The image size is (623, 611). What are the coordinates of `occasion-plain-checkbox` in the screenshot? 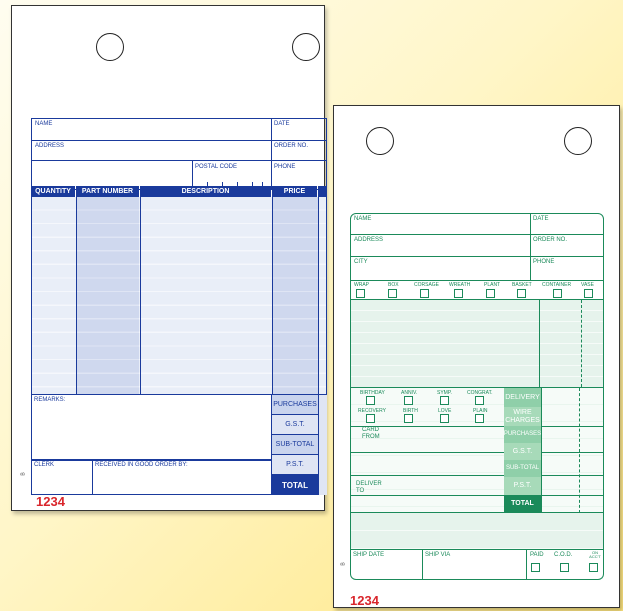 It's located at (479, 418).